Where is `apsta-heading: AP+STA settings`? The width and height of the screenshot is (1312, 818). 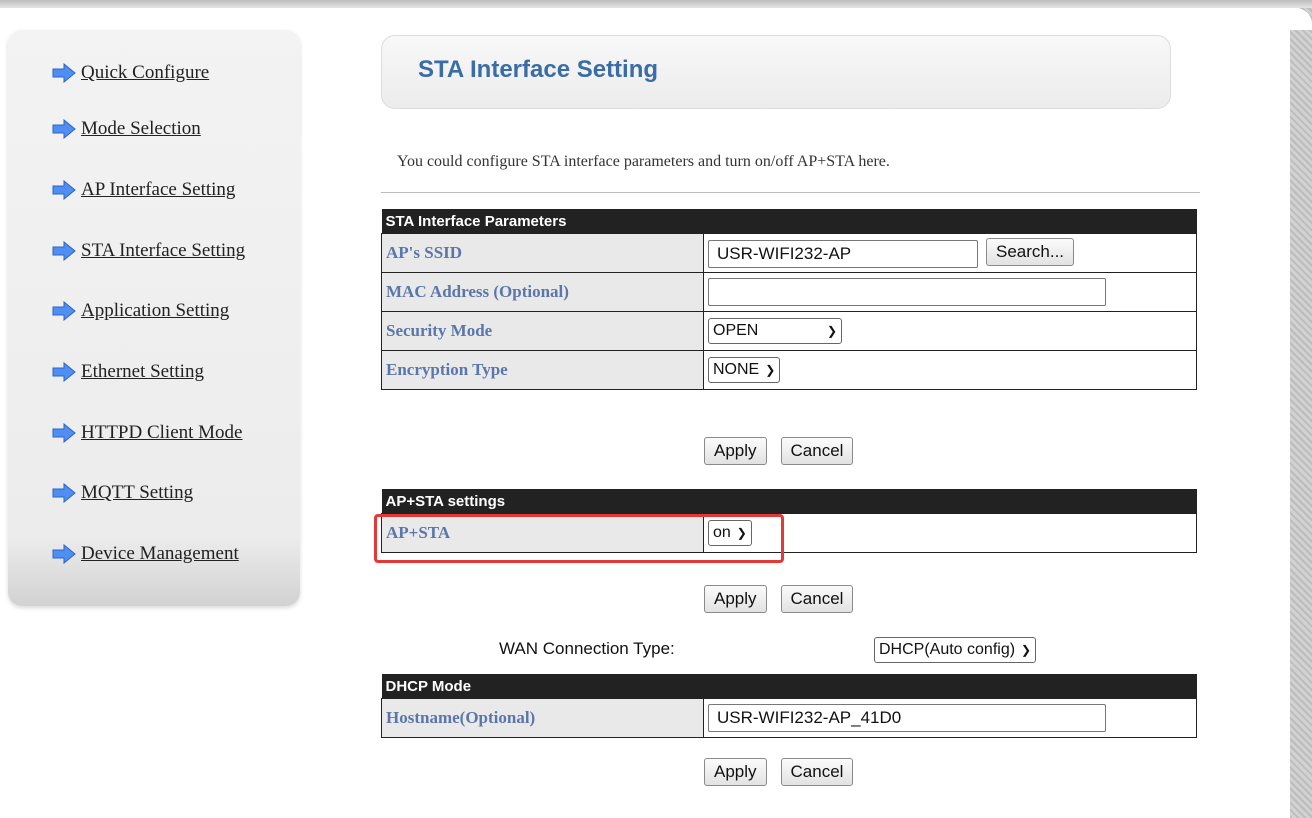 apsta-heading: AP+STA settings is located at coordinates (789, 501).